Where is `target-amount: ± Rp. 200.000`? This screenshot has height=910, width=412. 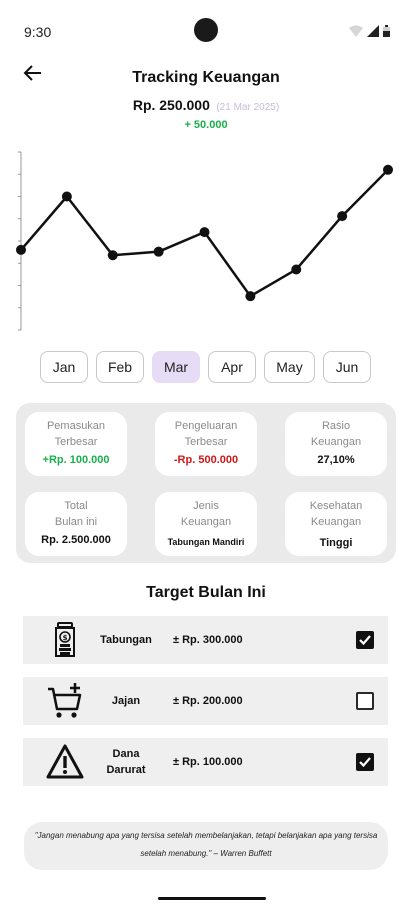
target-amount: ± Rp. 200.000 is located at coordinates (208, 701).